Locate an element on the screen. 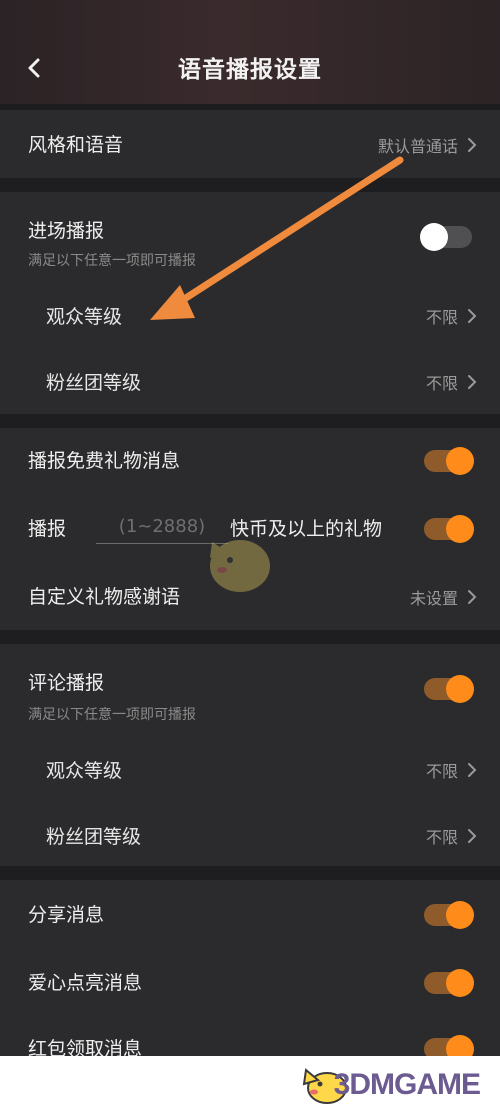 The width and height of the screenshot is (500, 1111). watermark-text: 3DMGAME is located at coordinates (407, 1084).